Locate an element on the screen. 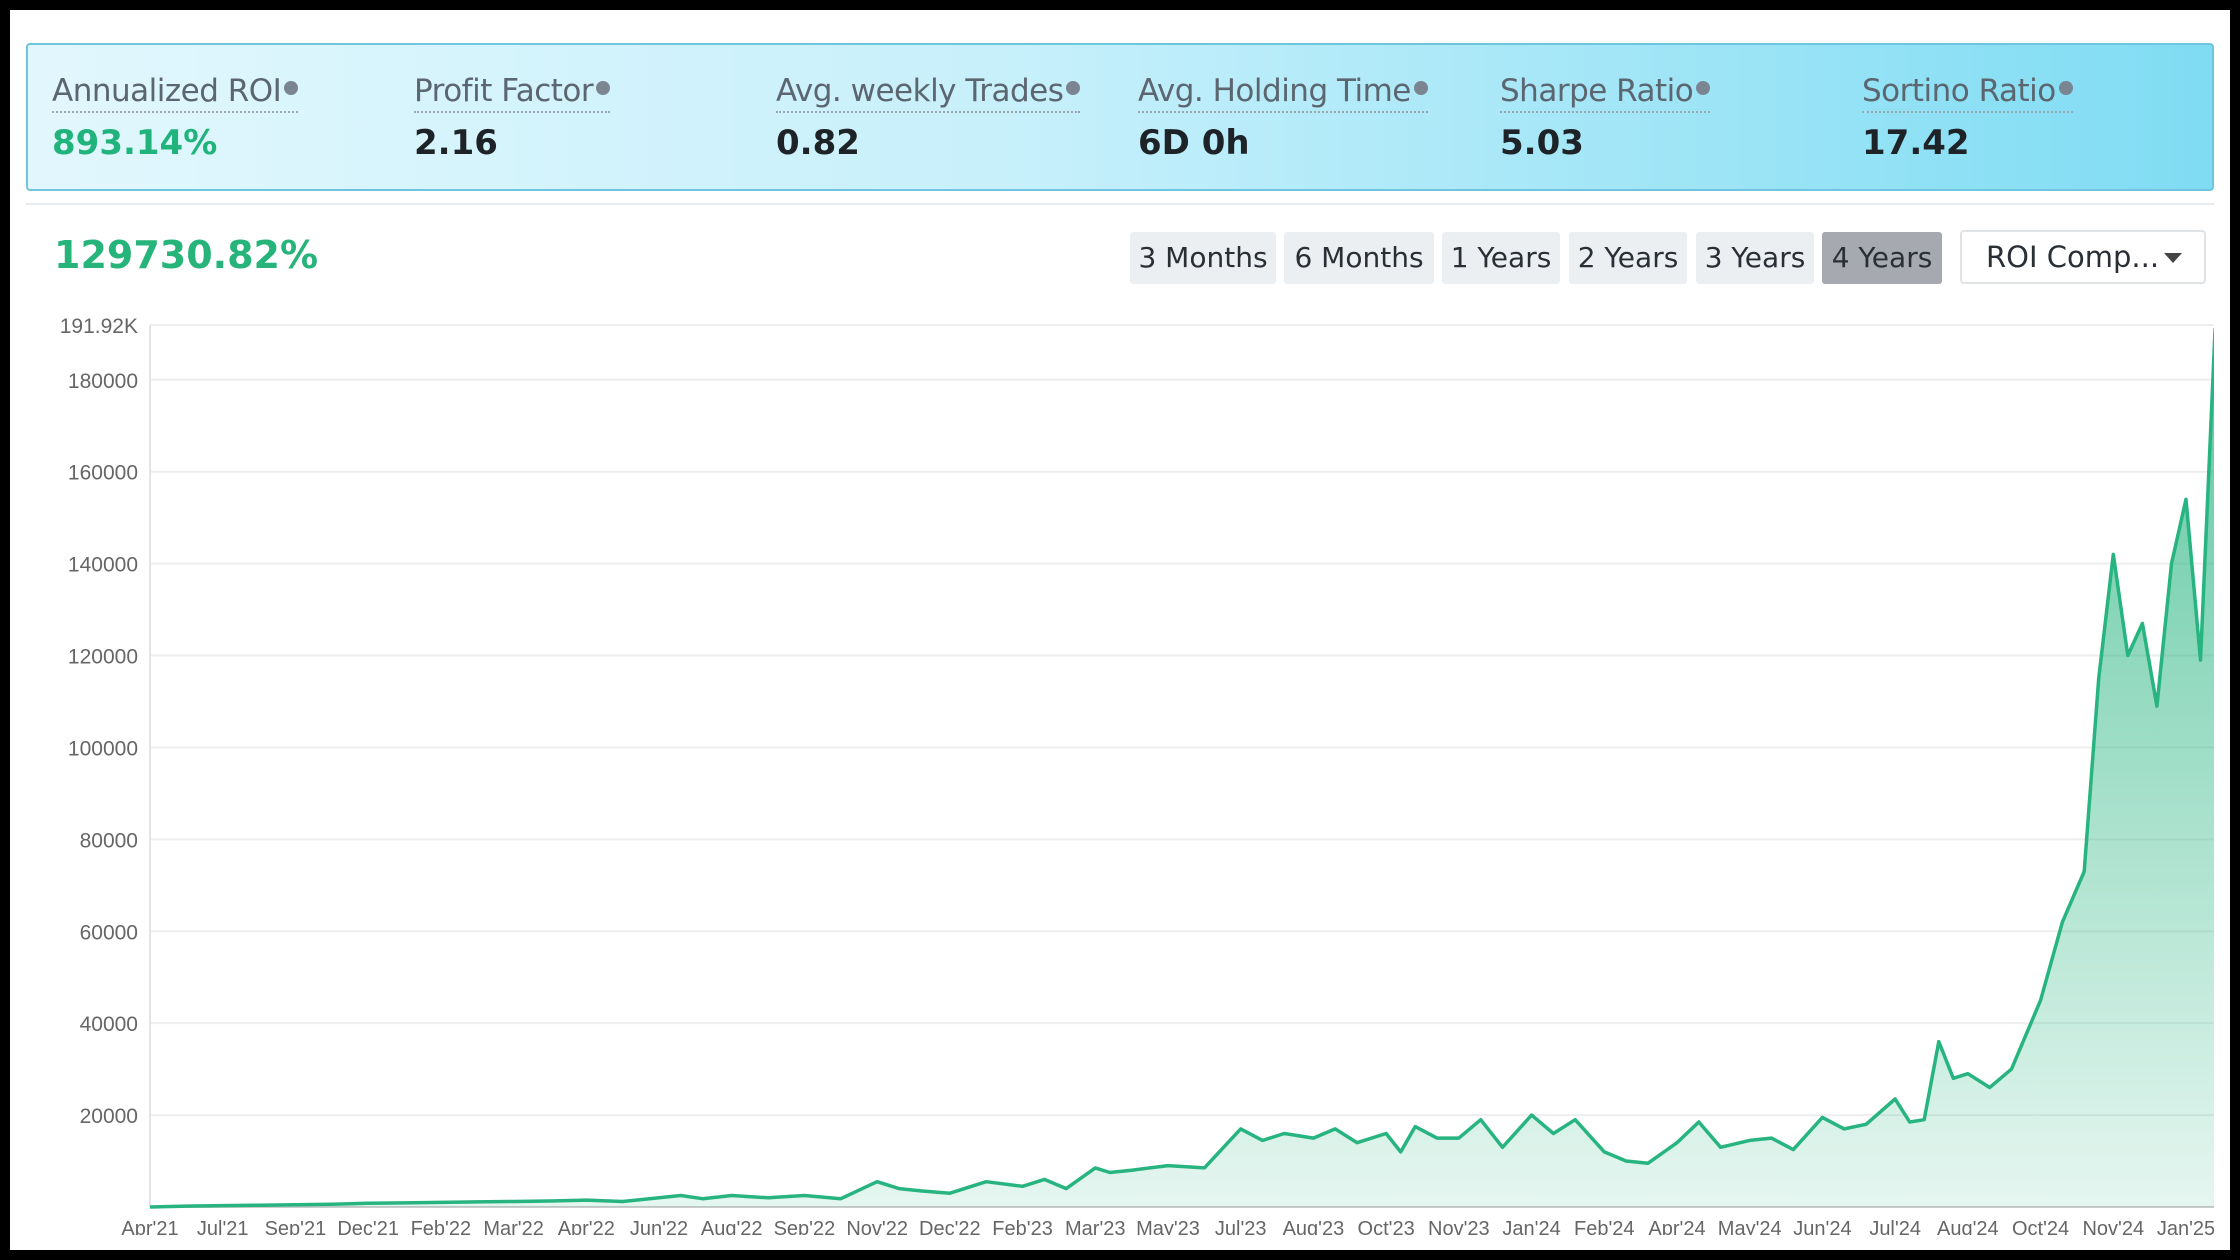 The image size is (2240, 1260). x-tick-label: Jul'21 is located at coordinates (223, 1226).